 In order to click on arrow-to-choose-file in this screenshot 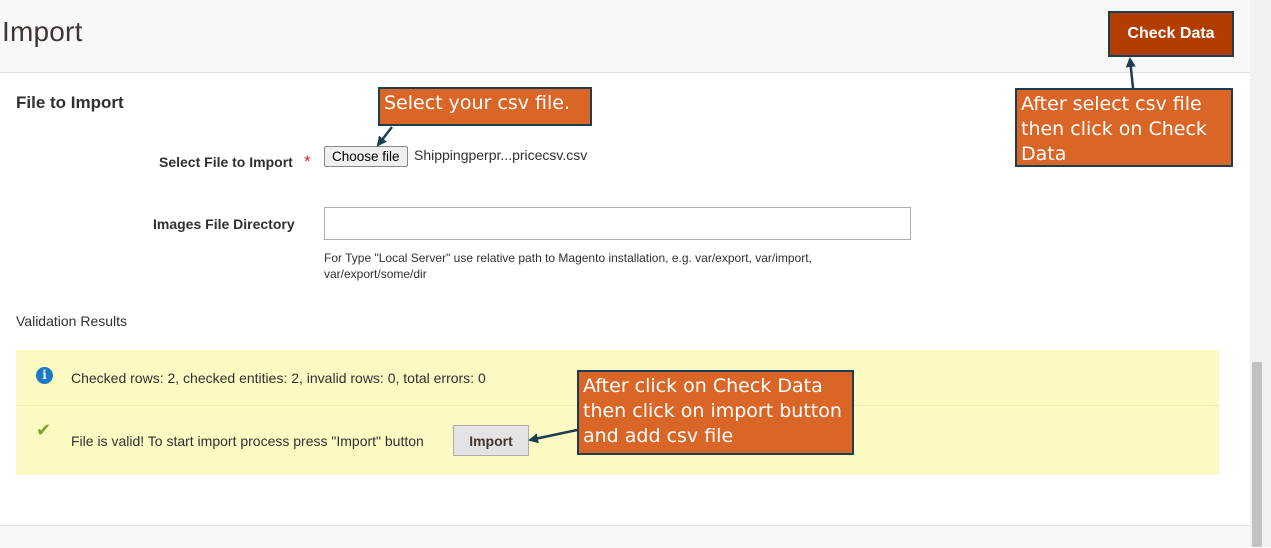, I will do `click(384, 136)`.